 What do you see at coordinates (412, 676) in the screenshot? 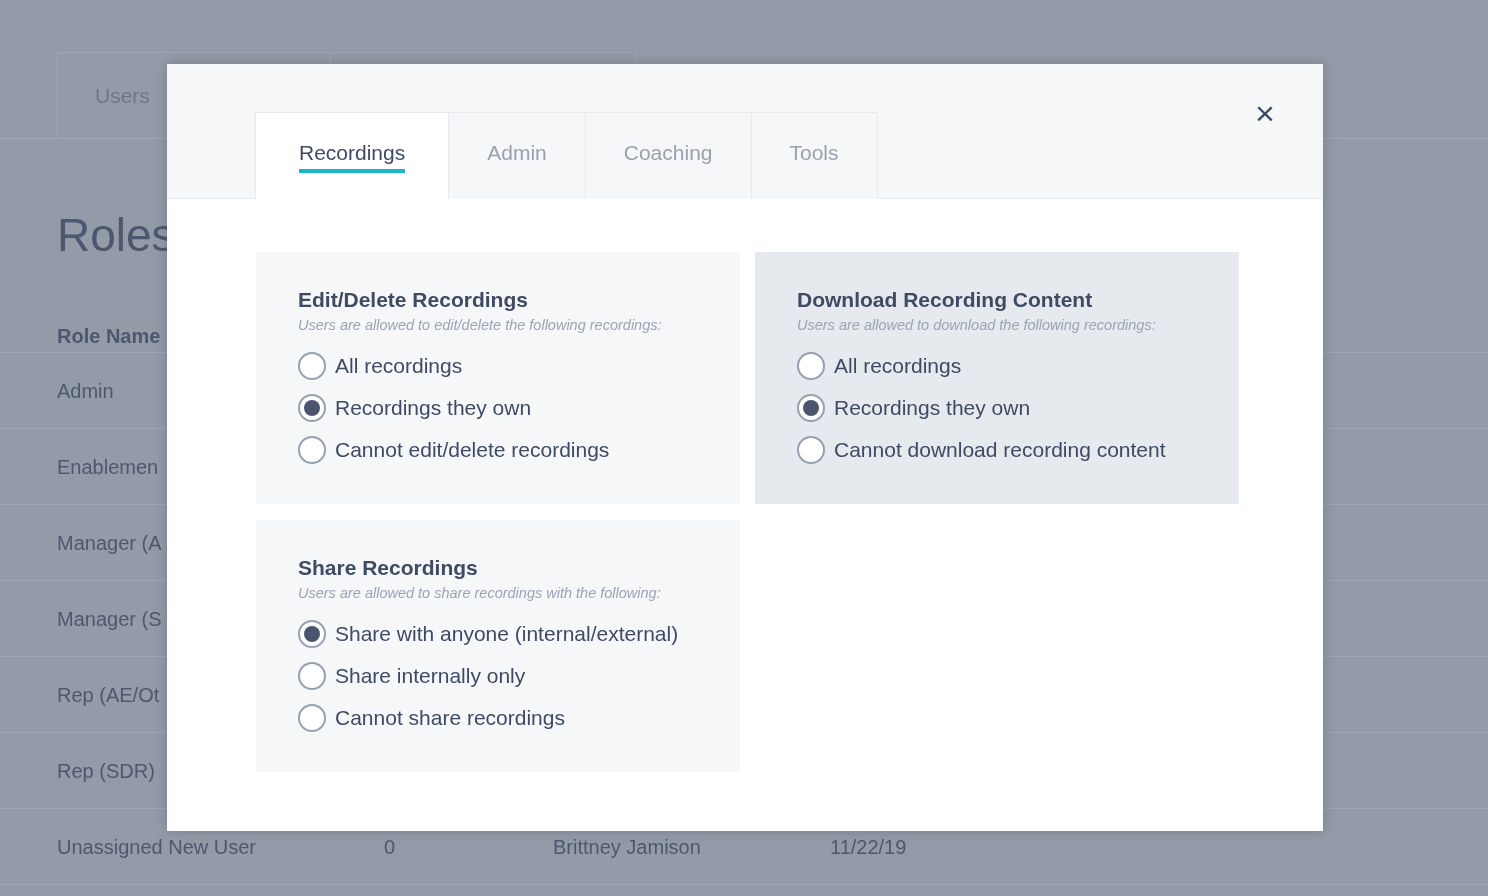
I see `radio-option: Share internally only` at bounding box center [412, 676].